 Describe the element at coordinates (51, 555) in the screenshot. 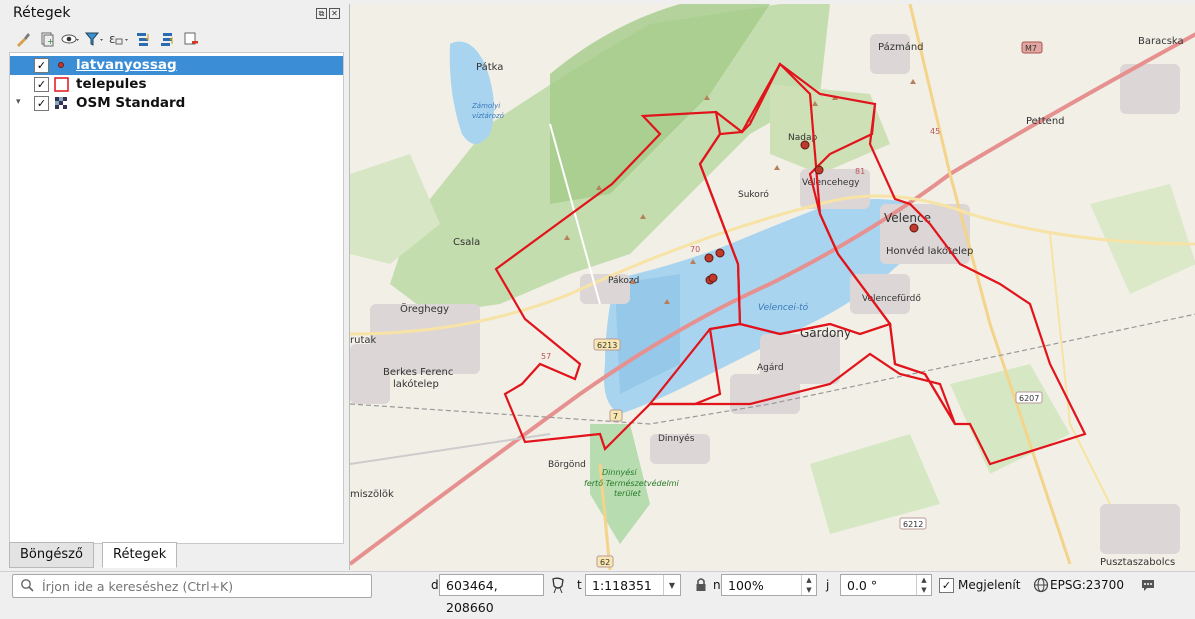

I see `tab-browser: Böngésző` at that location.